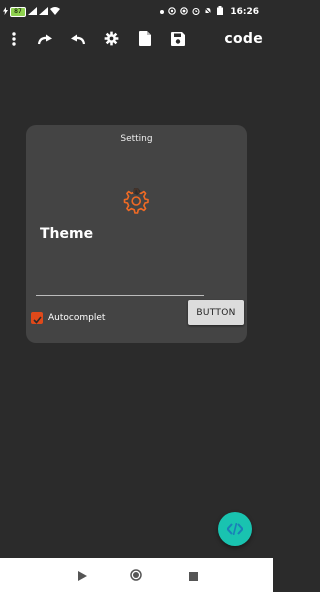 The image size is (320, 592). I want to click on recents-square-icon, so click(193, 575).